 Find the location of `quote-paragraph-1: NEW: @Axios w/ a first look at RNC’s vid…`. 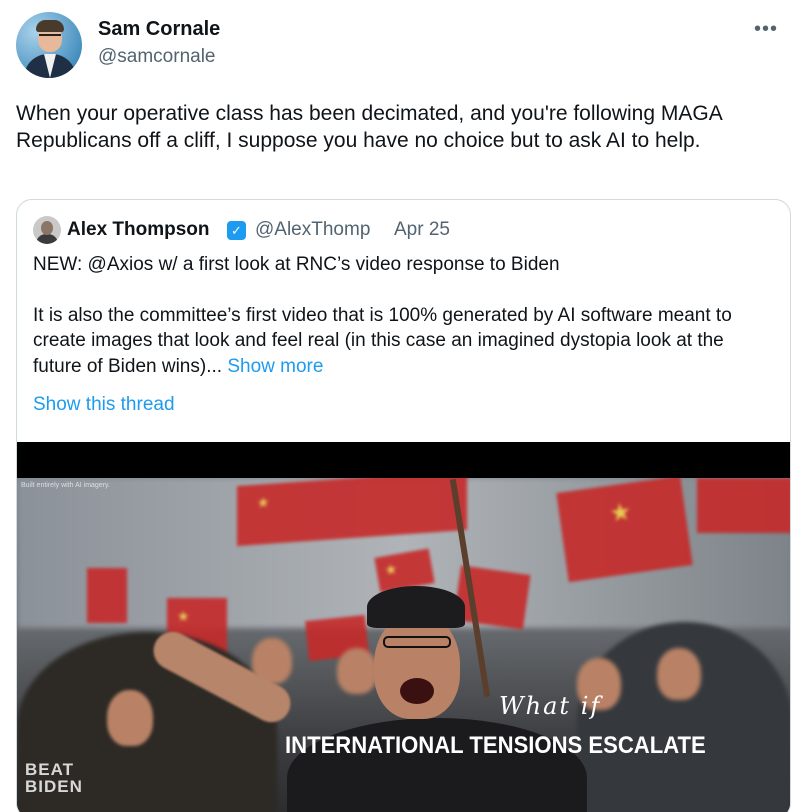

quote-paragraph-1: NEW: @Axios w/ a first look at RNC’s vid… is located at coordinates (296, 264).